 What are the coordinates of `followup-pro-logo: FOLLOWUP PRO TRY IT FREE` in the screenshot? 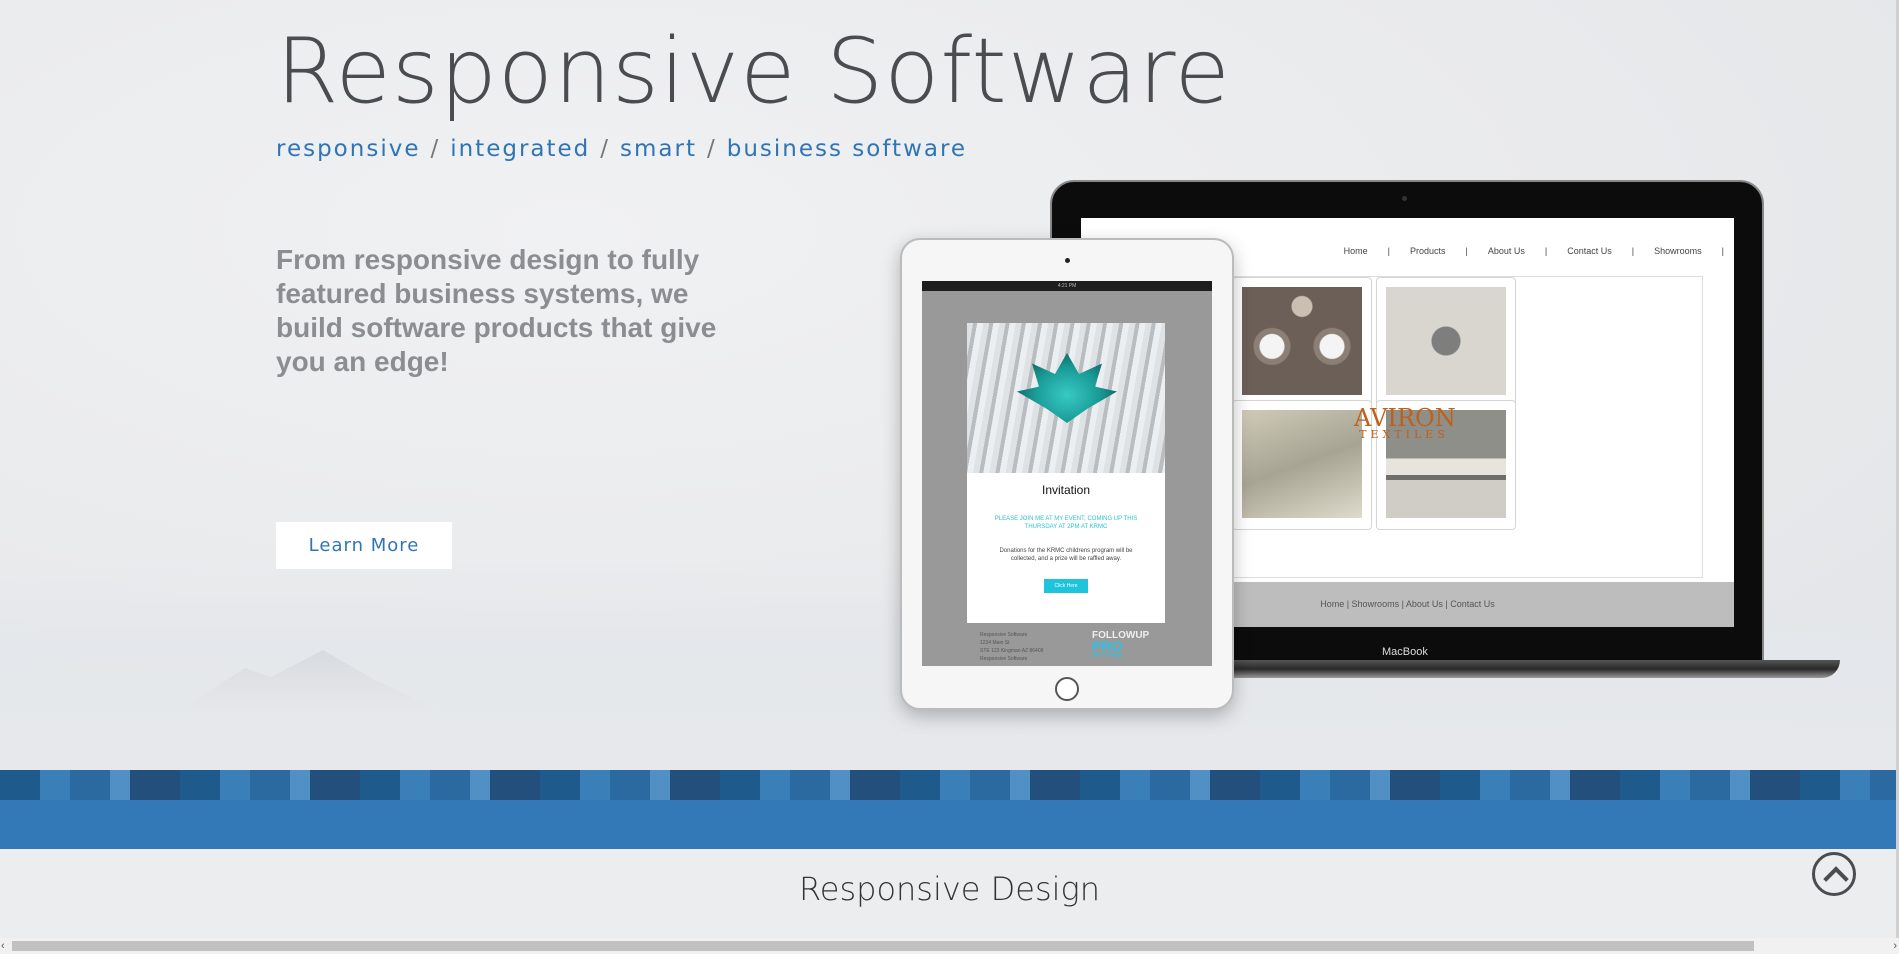 It's located at (1121, 645).